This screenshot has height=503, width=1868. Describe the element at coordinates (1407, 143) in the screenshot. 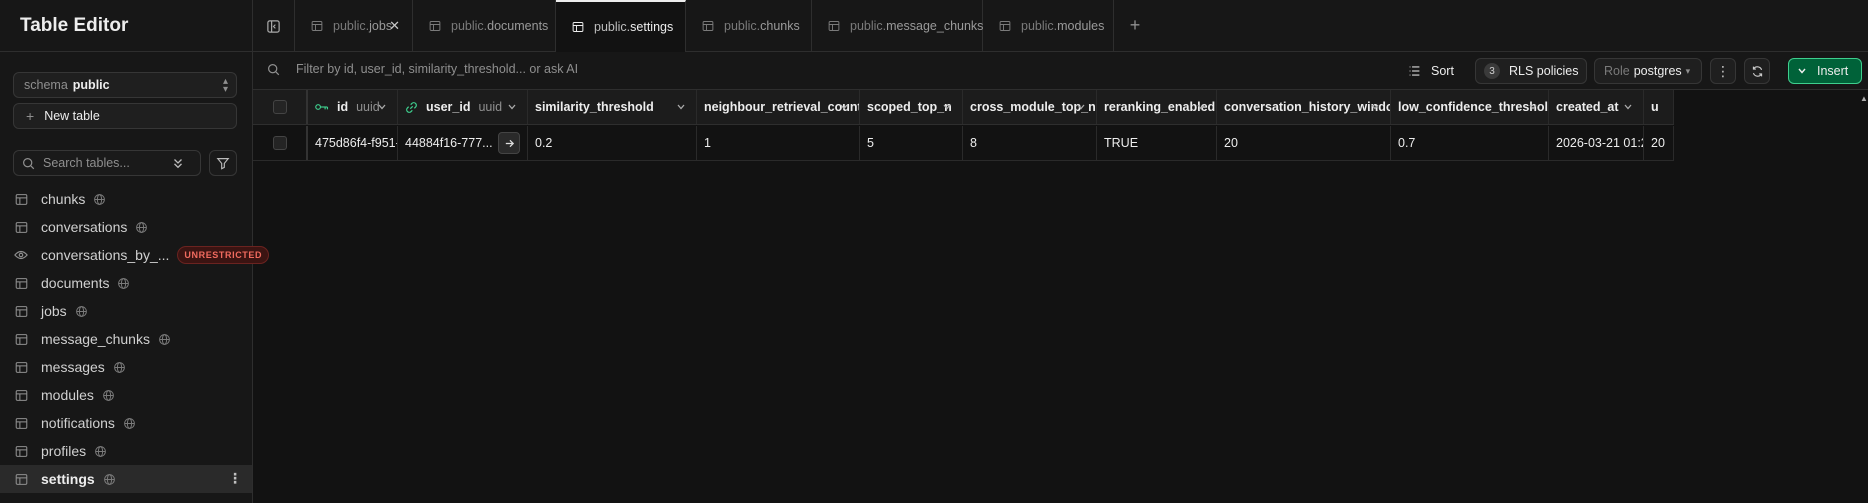

I see `cell-value: 0.7` at that location.